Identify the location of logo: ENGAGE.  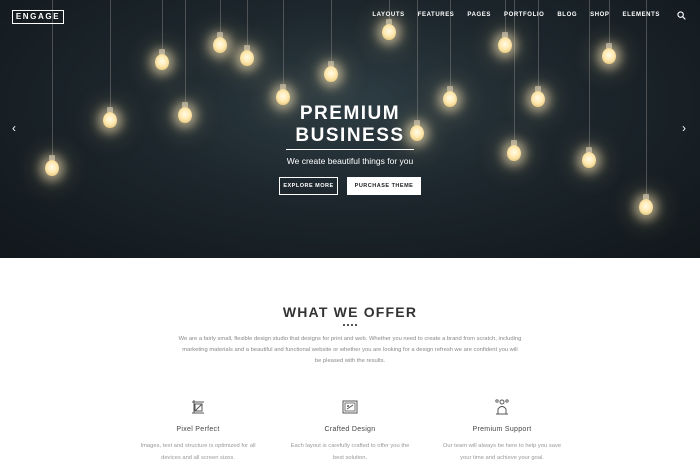
(38, 17).